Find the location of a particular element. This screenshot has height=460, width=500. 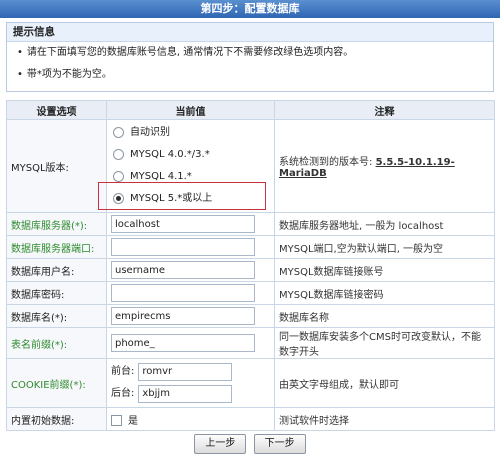

table-header-row: 设置选项 当前值 注释 is located at coordinates (250, 110).